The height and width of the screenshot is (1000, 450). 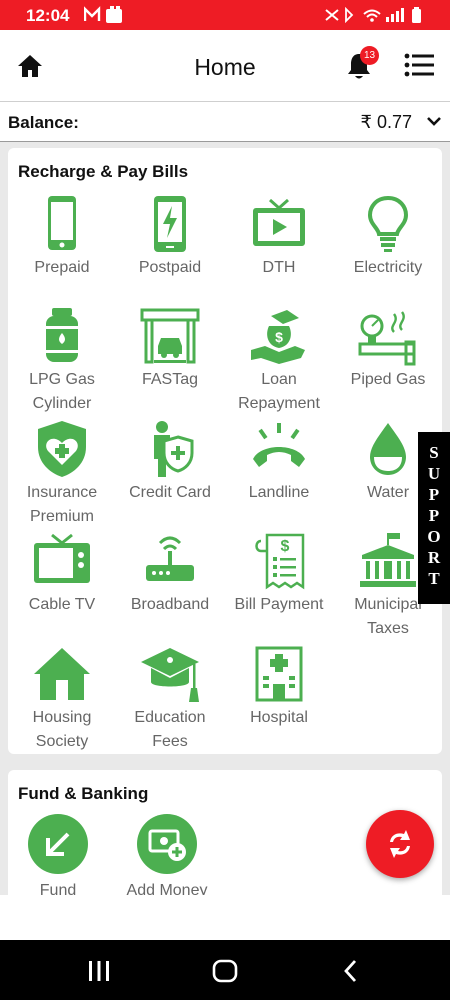 What do you see at coordinates (62, 403) in the screenshot?
I see `item-label-line2: Cylinder` at bounding box center [62, 403].